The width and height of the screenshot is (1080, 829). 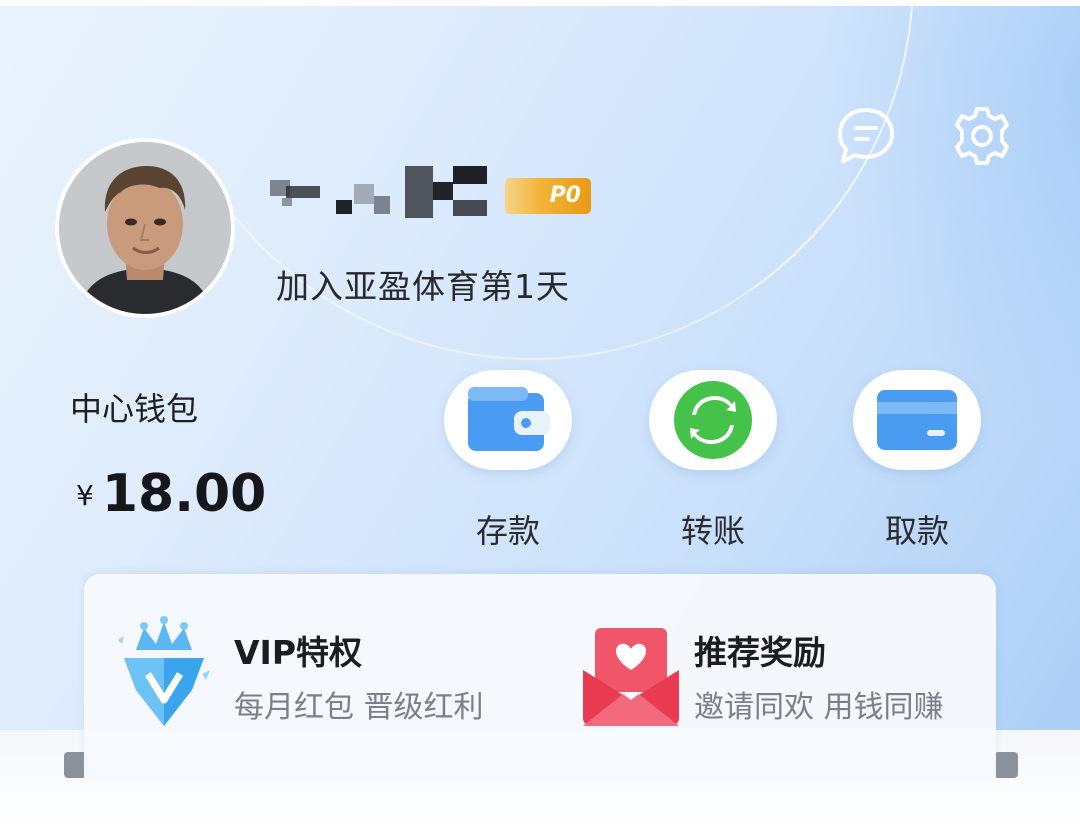 I want to click on chat-bubble-icon, so click(x=866, y=136).